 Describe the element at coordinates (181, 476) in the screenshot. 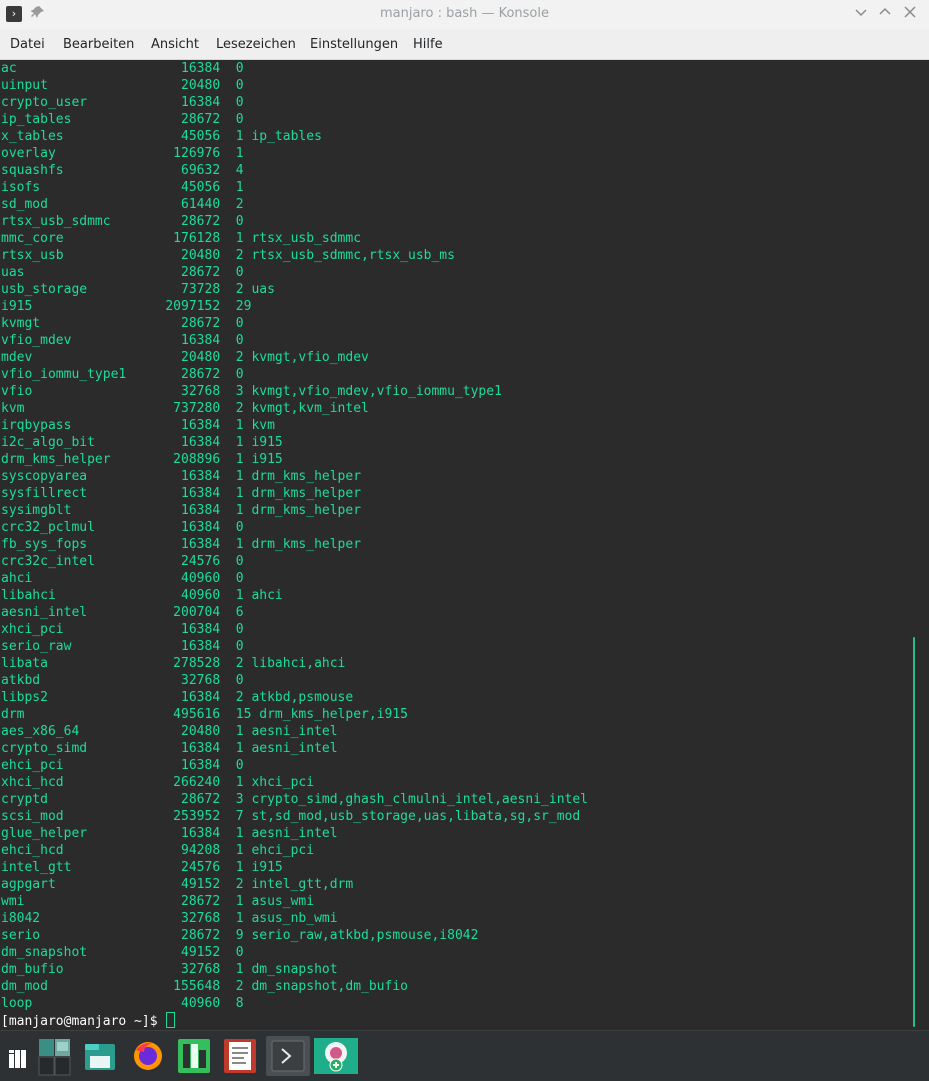

I see `terminal-line: syscopyarea 16384 1 drm_kms_helper` at that location.